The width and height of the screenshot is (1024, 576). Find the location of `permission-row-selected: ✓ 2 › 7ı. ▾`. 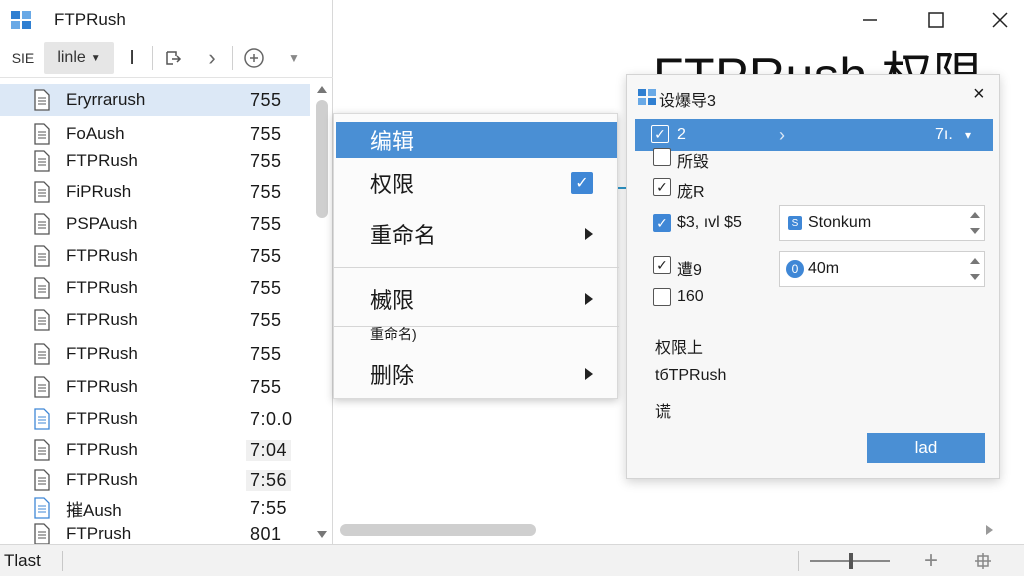

permission-row-selected: ✓ 2 › 7ı. ▾ is located at coordinates (814, 135).